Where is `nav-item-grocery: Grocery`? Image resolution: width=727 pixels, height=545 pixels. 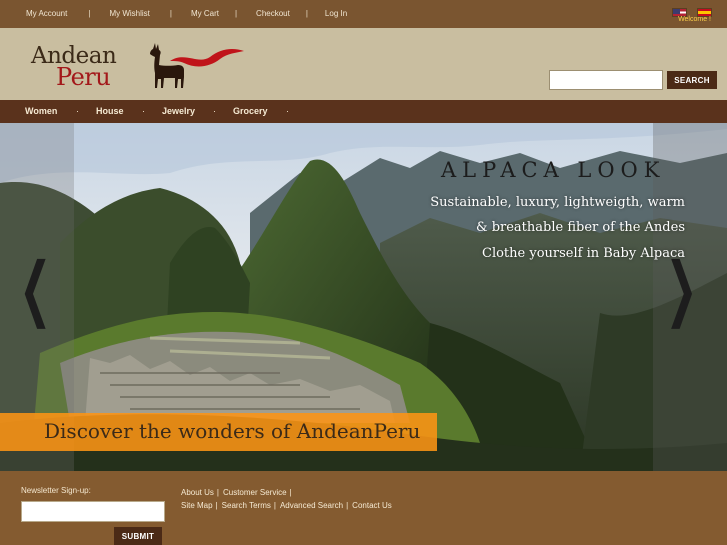
nav-item-grocery: Grocery is located at coordinates (250, 111).